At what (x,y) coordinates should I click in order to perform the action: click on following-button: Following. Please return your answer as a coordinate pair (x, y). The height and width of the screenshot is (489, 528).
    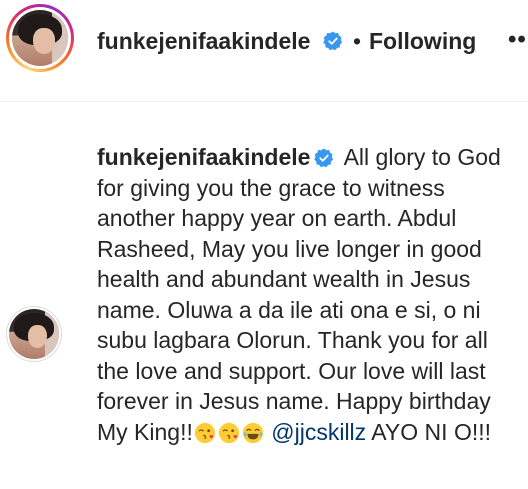
    Looking at the image, I should click on (422, 41).